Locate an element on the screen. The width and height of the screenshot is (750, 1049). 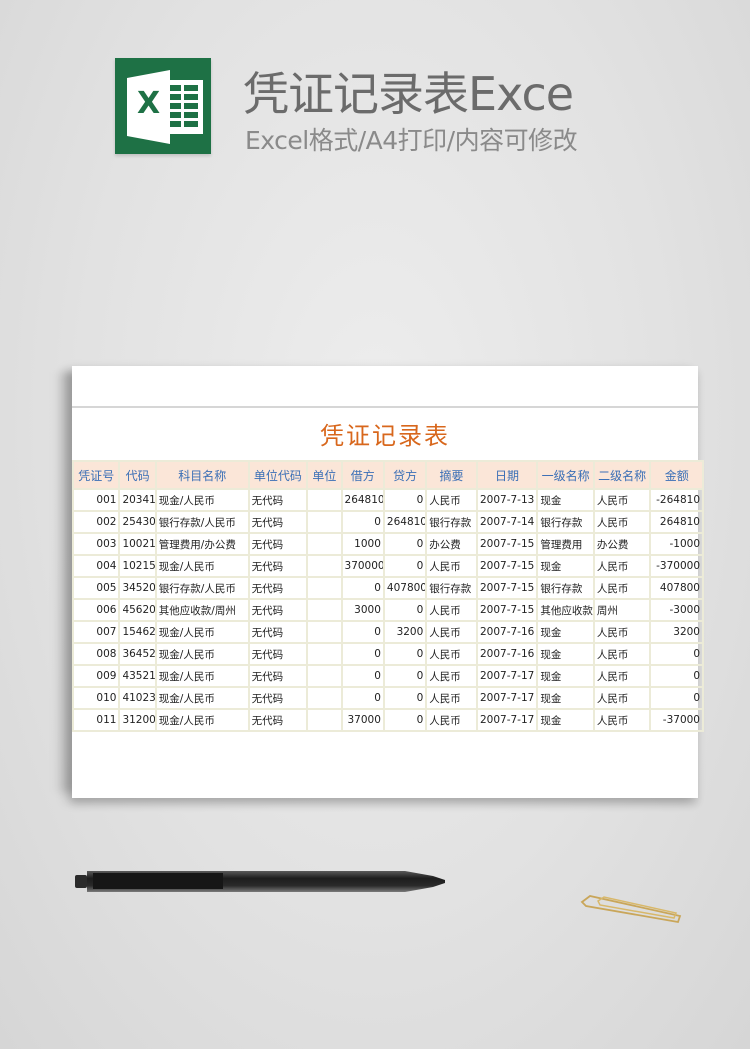
table-cell: -370000 is located at coordinates (676, 566).